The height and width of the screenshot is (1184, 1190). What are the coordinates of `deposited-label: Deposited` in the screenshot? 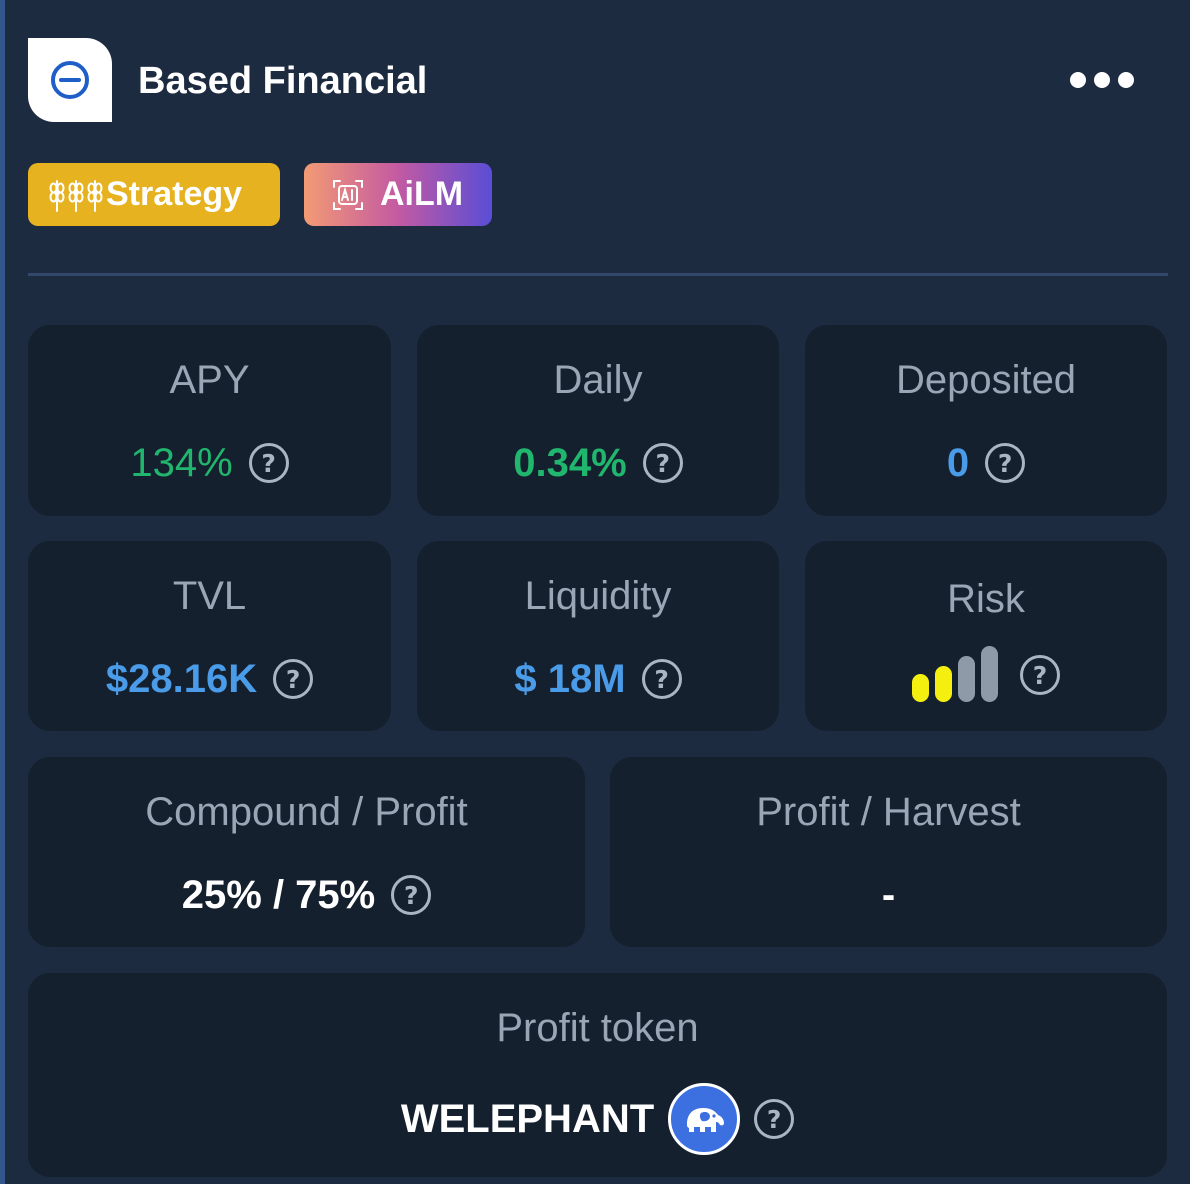 It's located at (986, 380).